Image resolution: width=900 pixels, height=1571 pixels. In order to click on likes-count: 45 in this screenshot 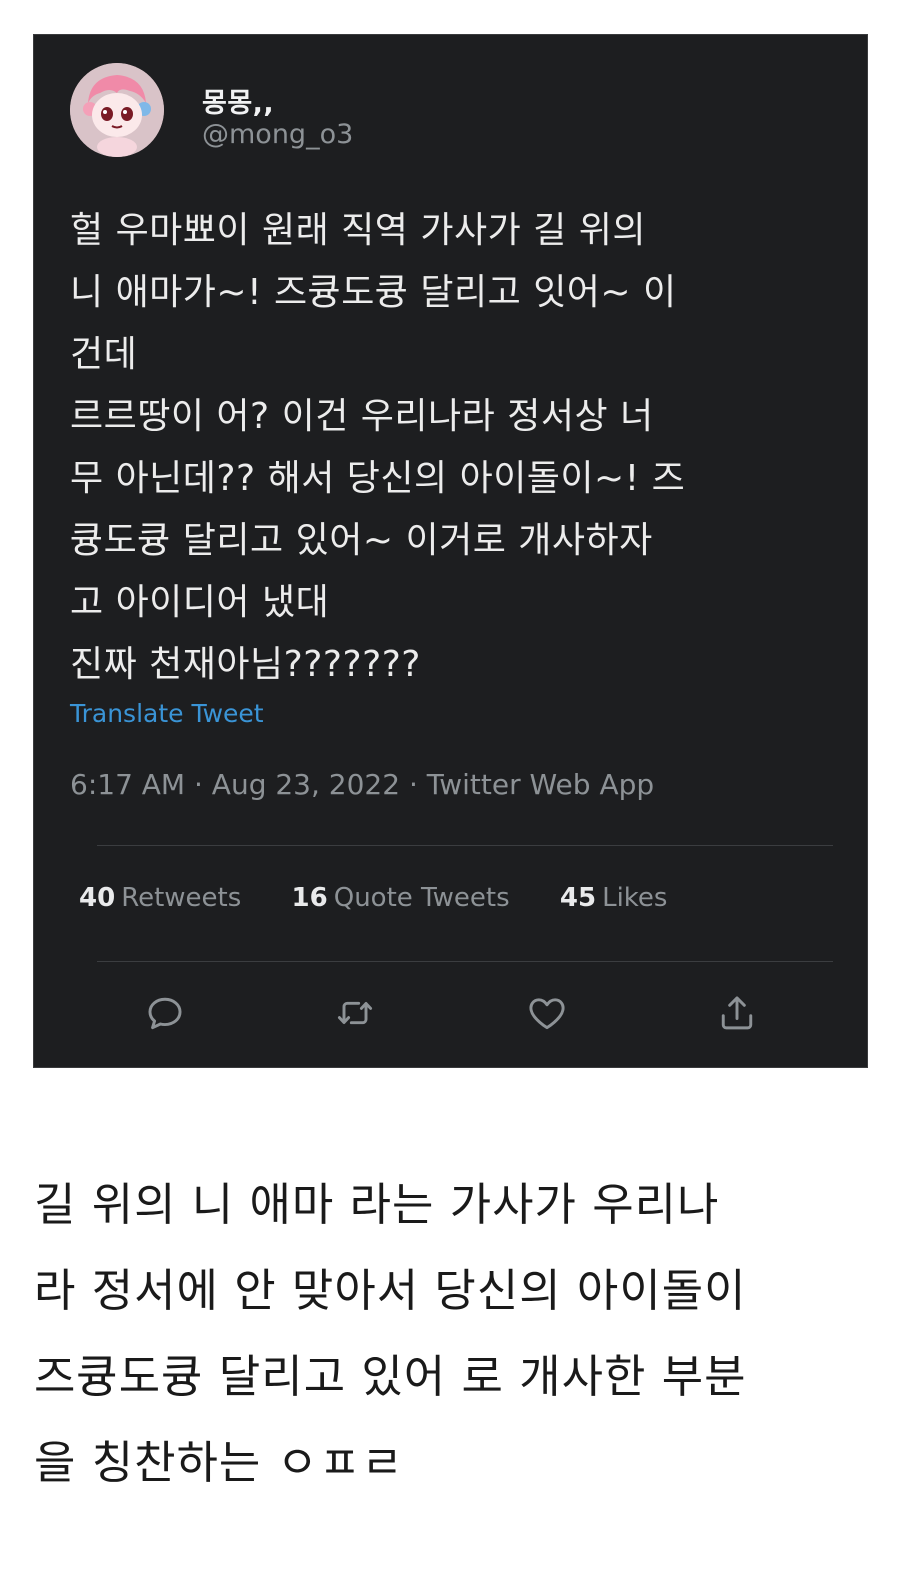, I will do `click(578, 898)`.